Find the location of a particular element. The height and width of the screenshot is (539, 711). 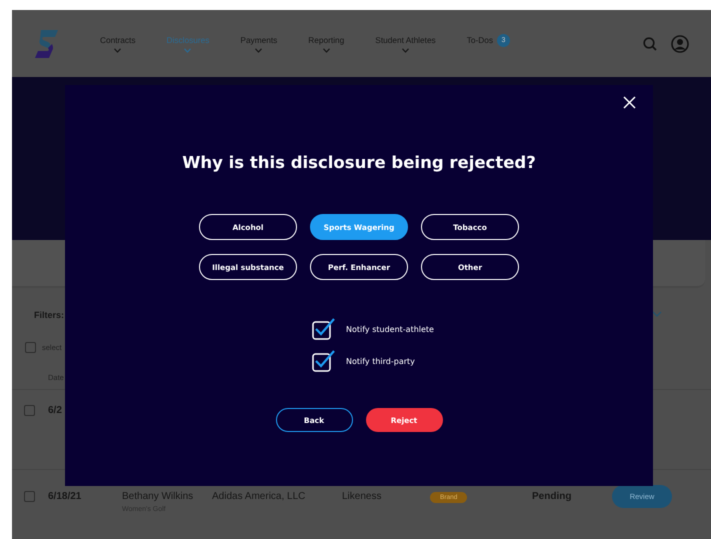

close-button is located at coordinates (629, 102).